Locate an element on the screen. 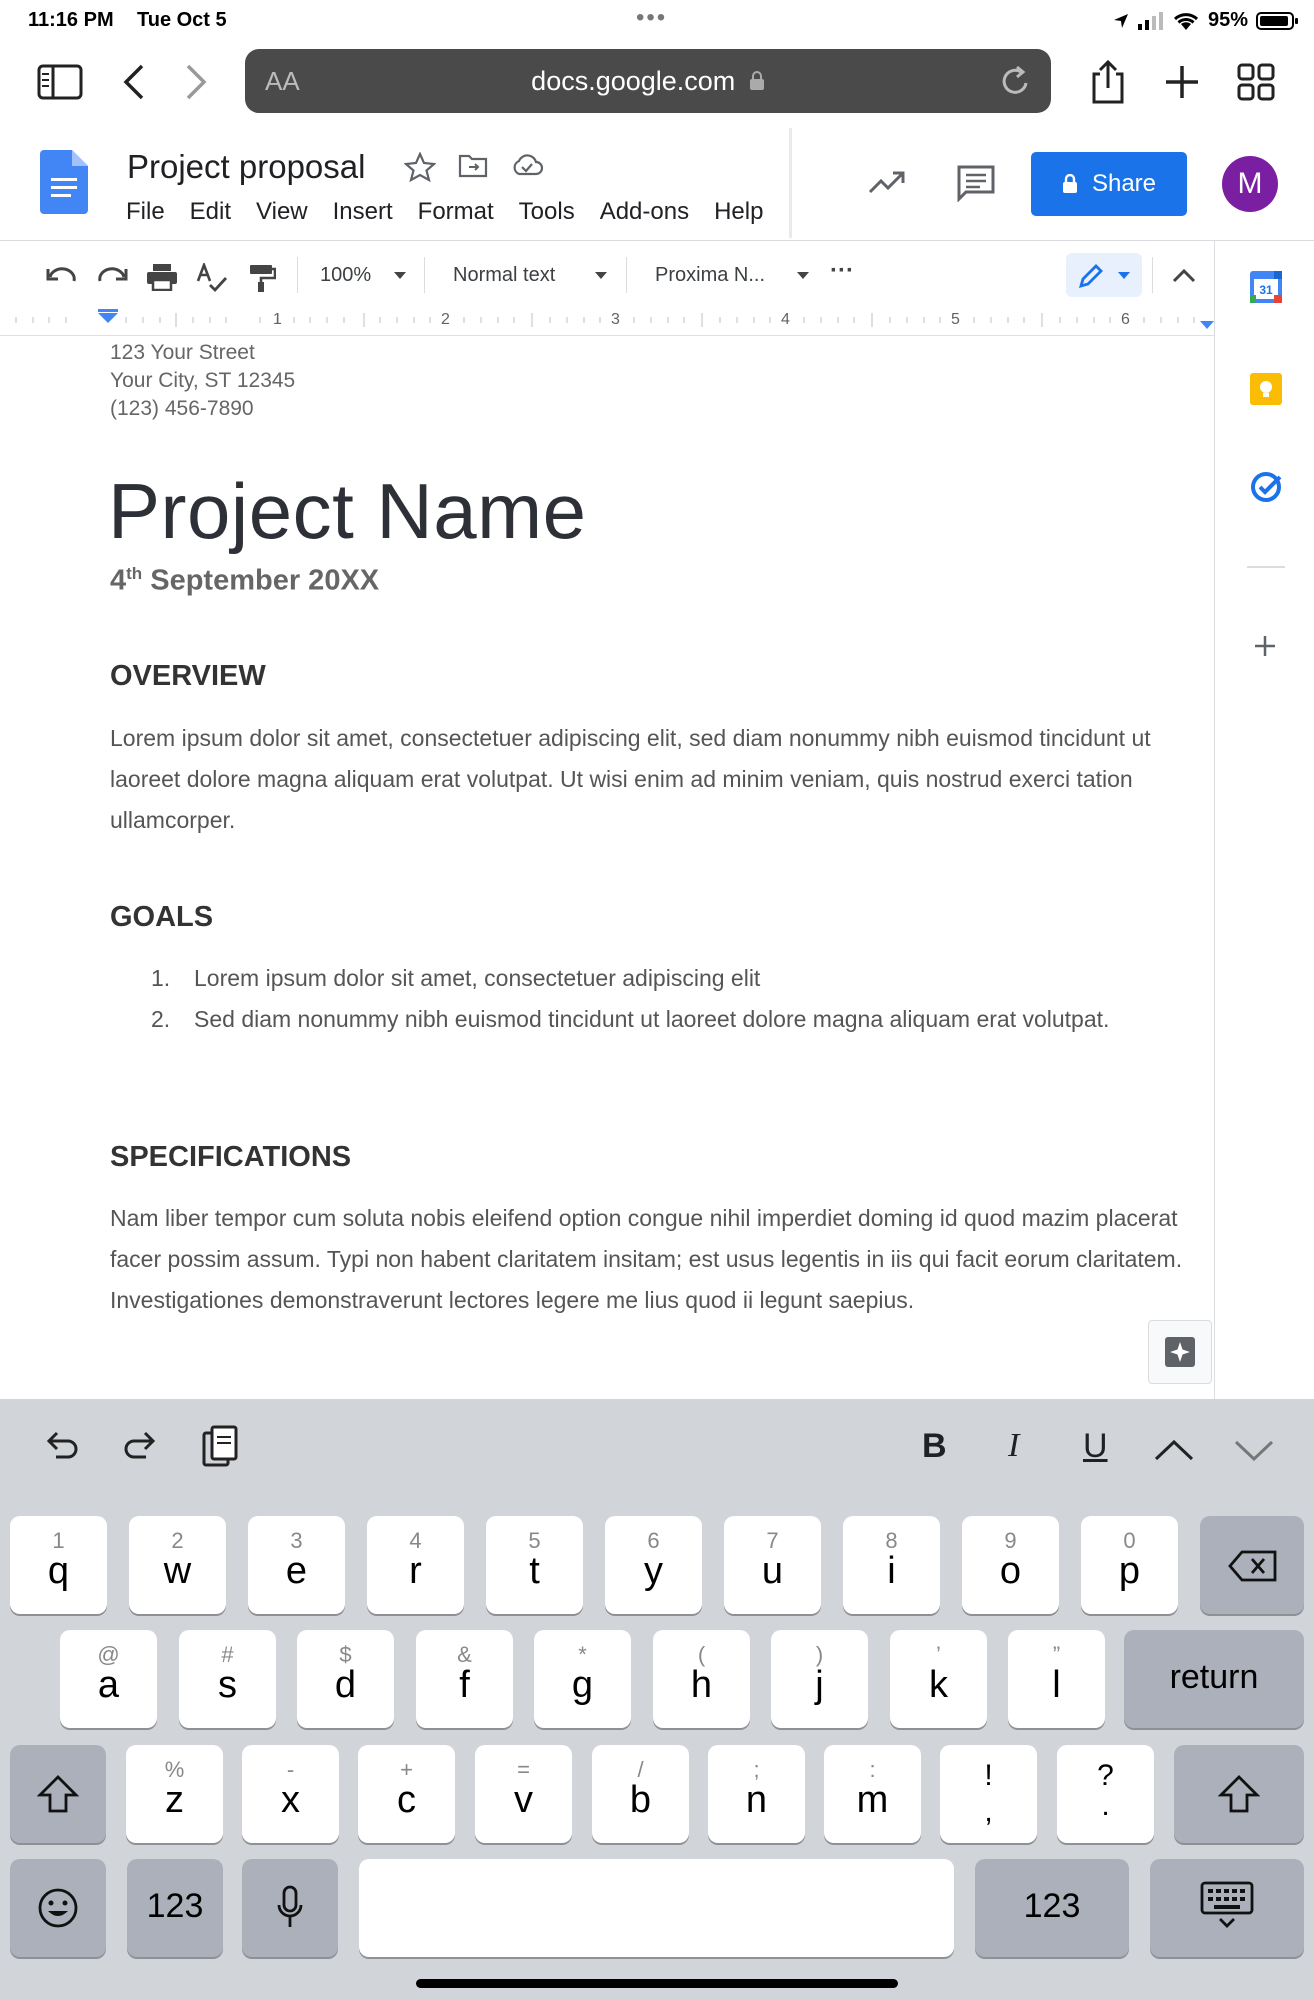  reload-icon is located at coordinates (1016, 81).